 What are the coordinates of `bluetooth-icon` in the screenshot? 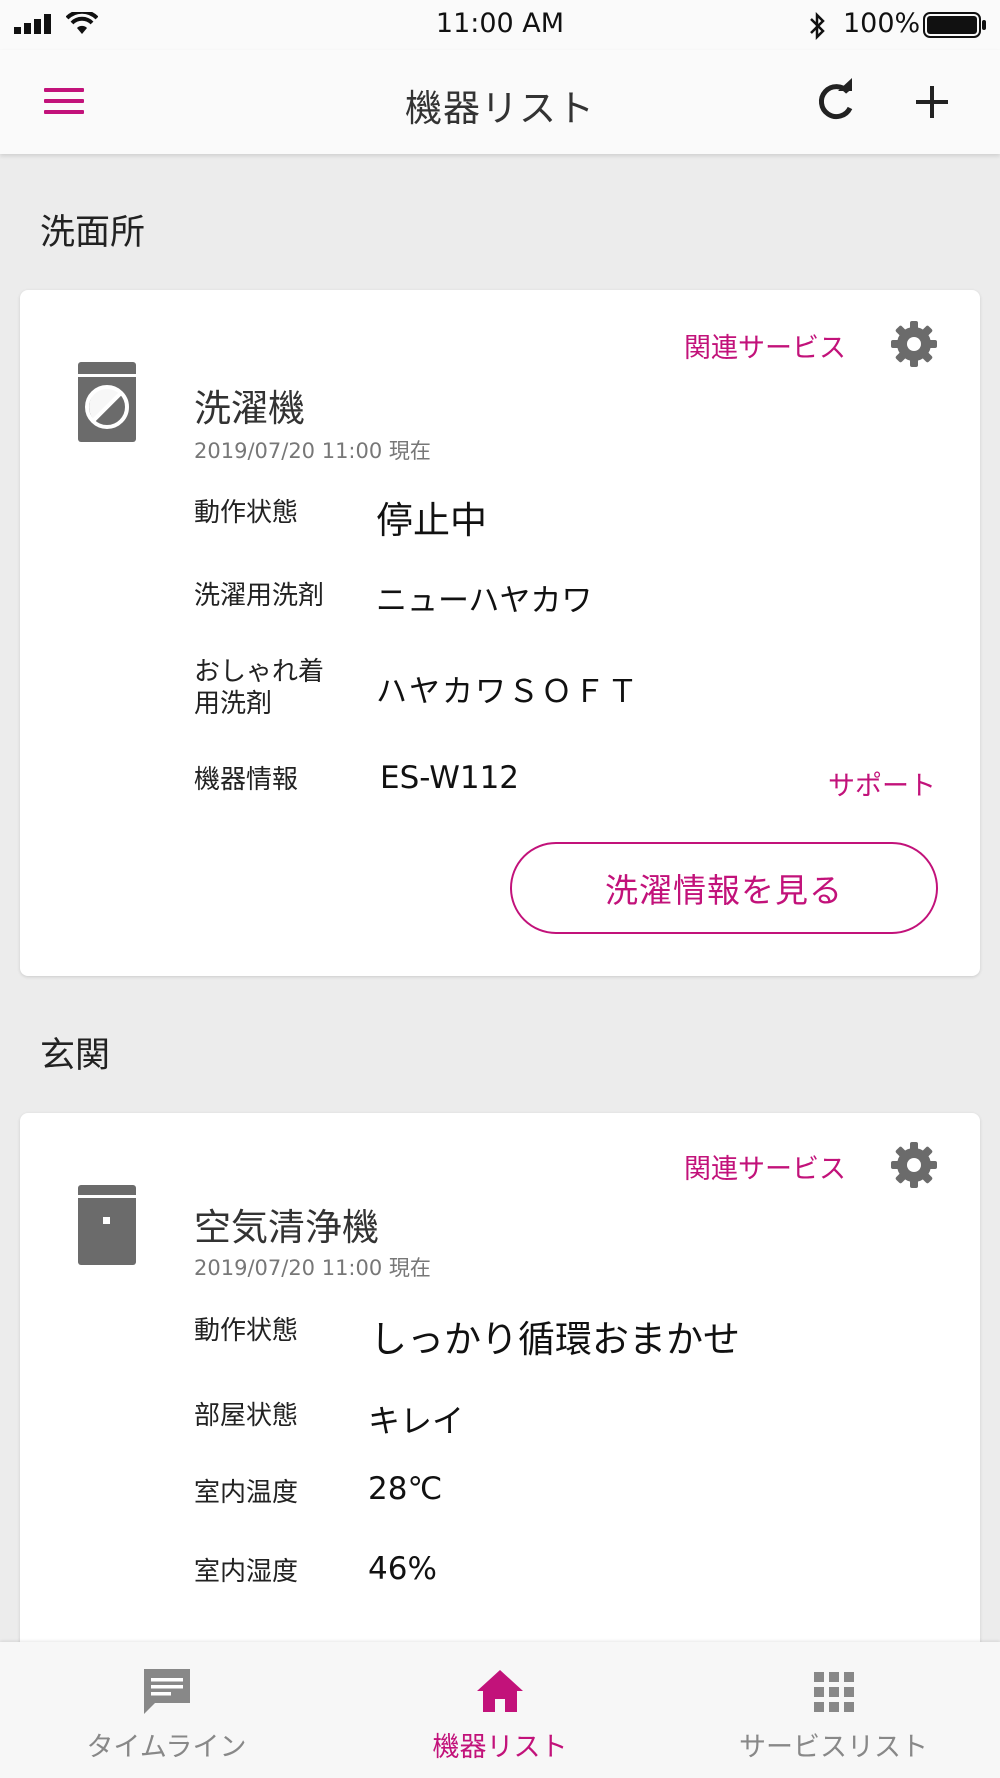 It's located at (817, 26).